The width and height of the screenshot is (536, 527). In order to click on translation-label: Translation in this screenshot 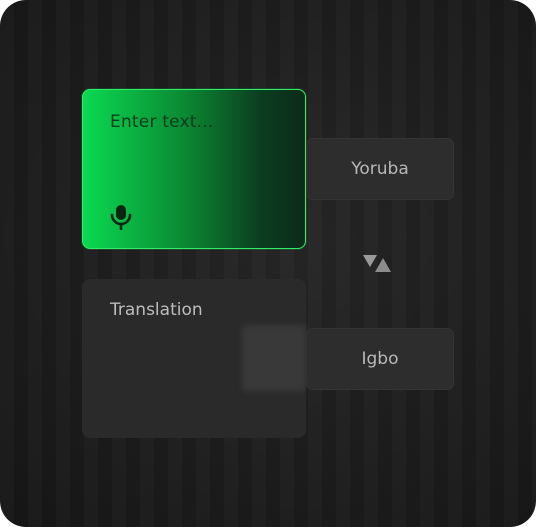, I will do `click(156, 310)`.